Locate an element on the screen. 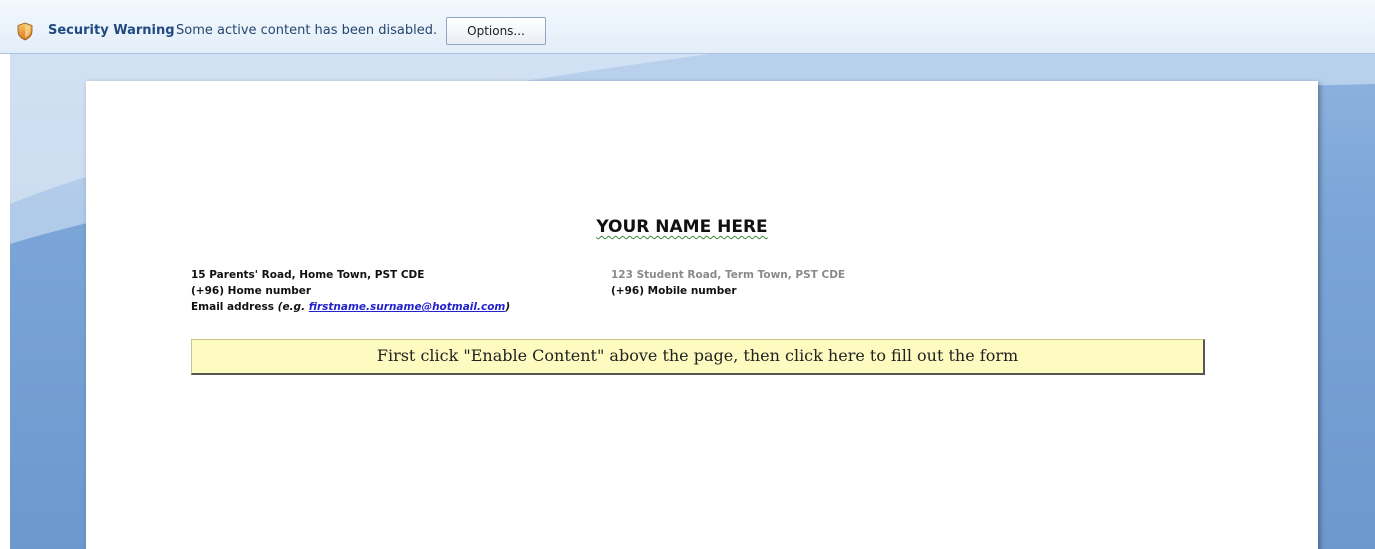 Image resolution: width=1375 pixels, height=549 pixels. term-address: 123 Student Road, Term Town, PST CDE is located at coordinates (728, 275).